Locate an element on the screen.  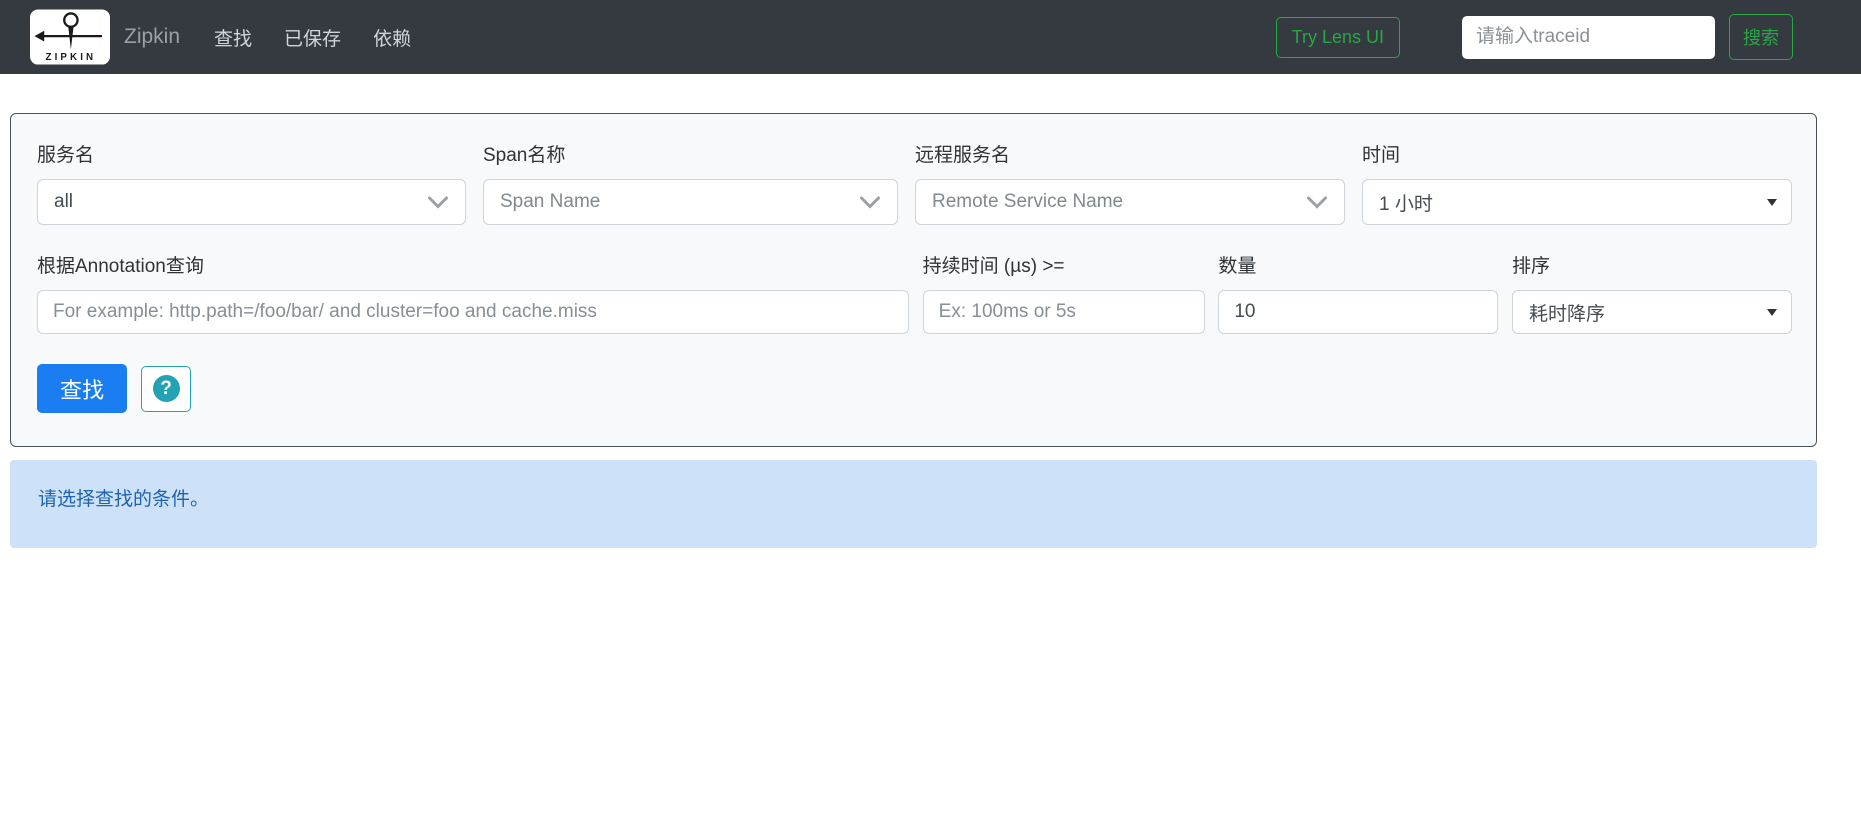
limit-input is located at coordinates (1358, 312).